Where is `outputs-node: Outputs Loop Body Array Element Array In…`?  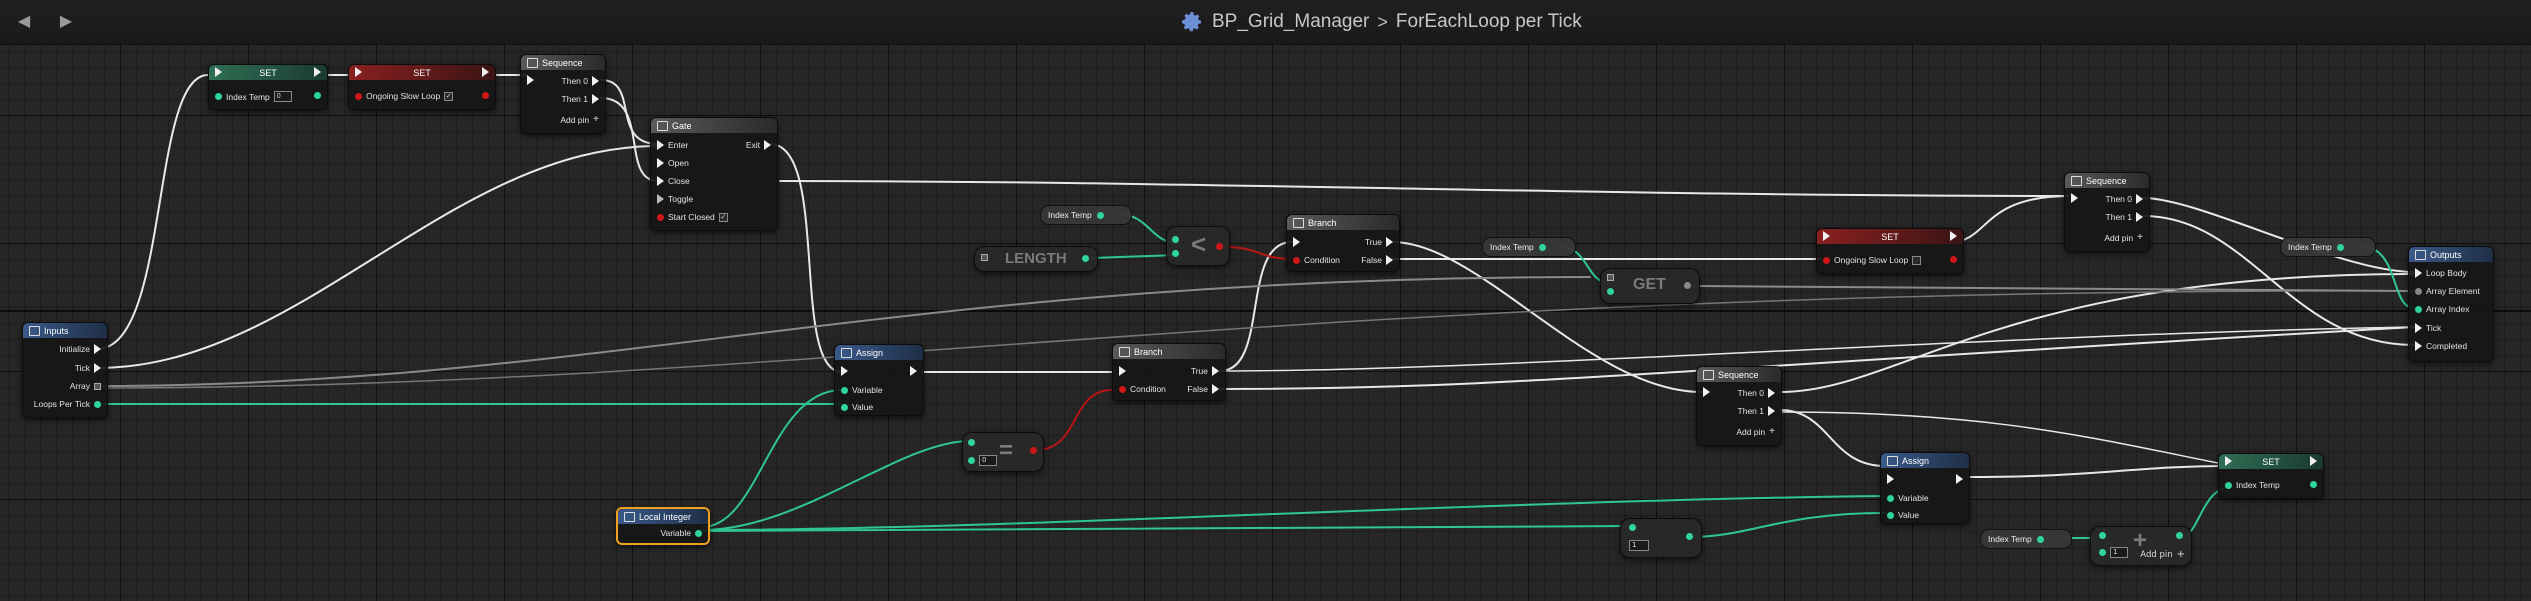 outputs-node: Outputs Loop Body Array Element Array In… is located at coordinates (2451, 304).